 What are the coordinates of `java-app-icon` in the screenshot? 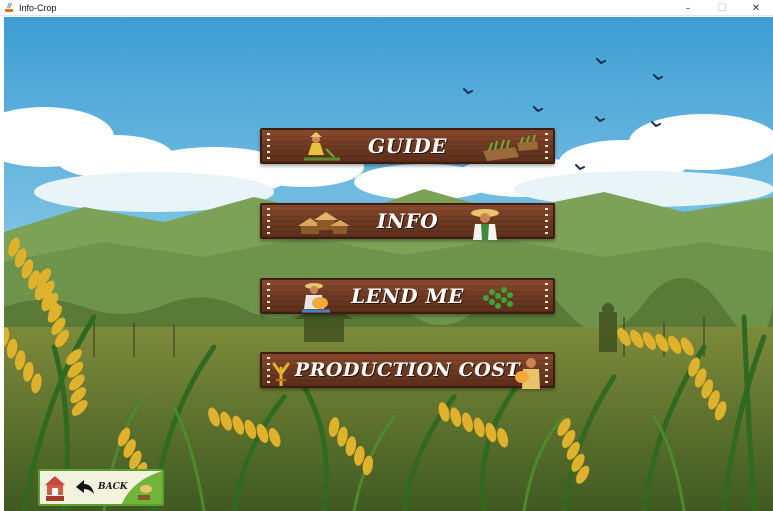 It's located at (9, 7).